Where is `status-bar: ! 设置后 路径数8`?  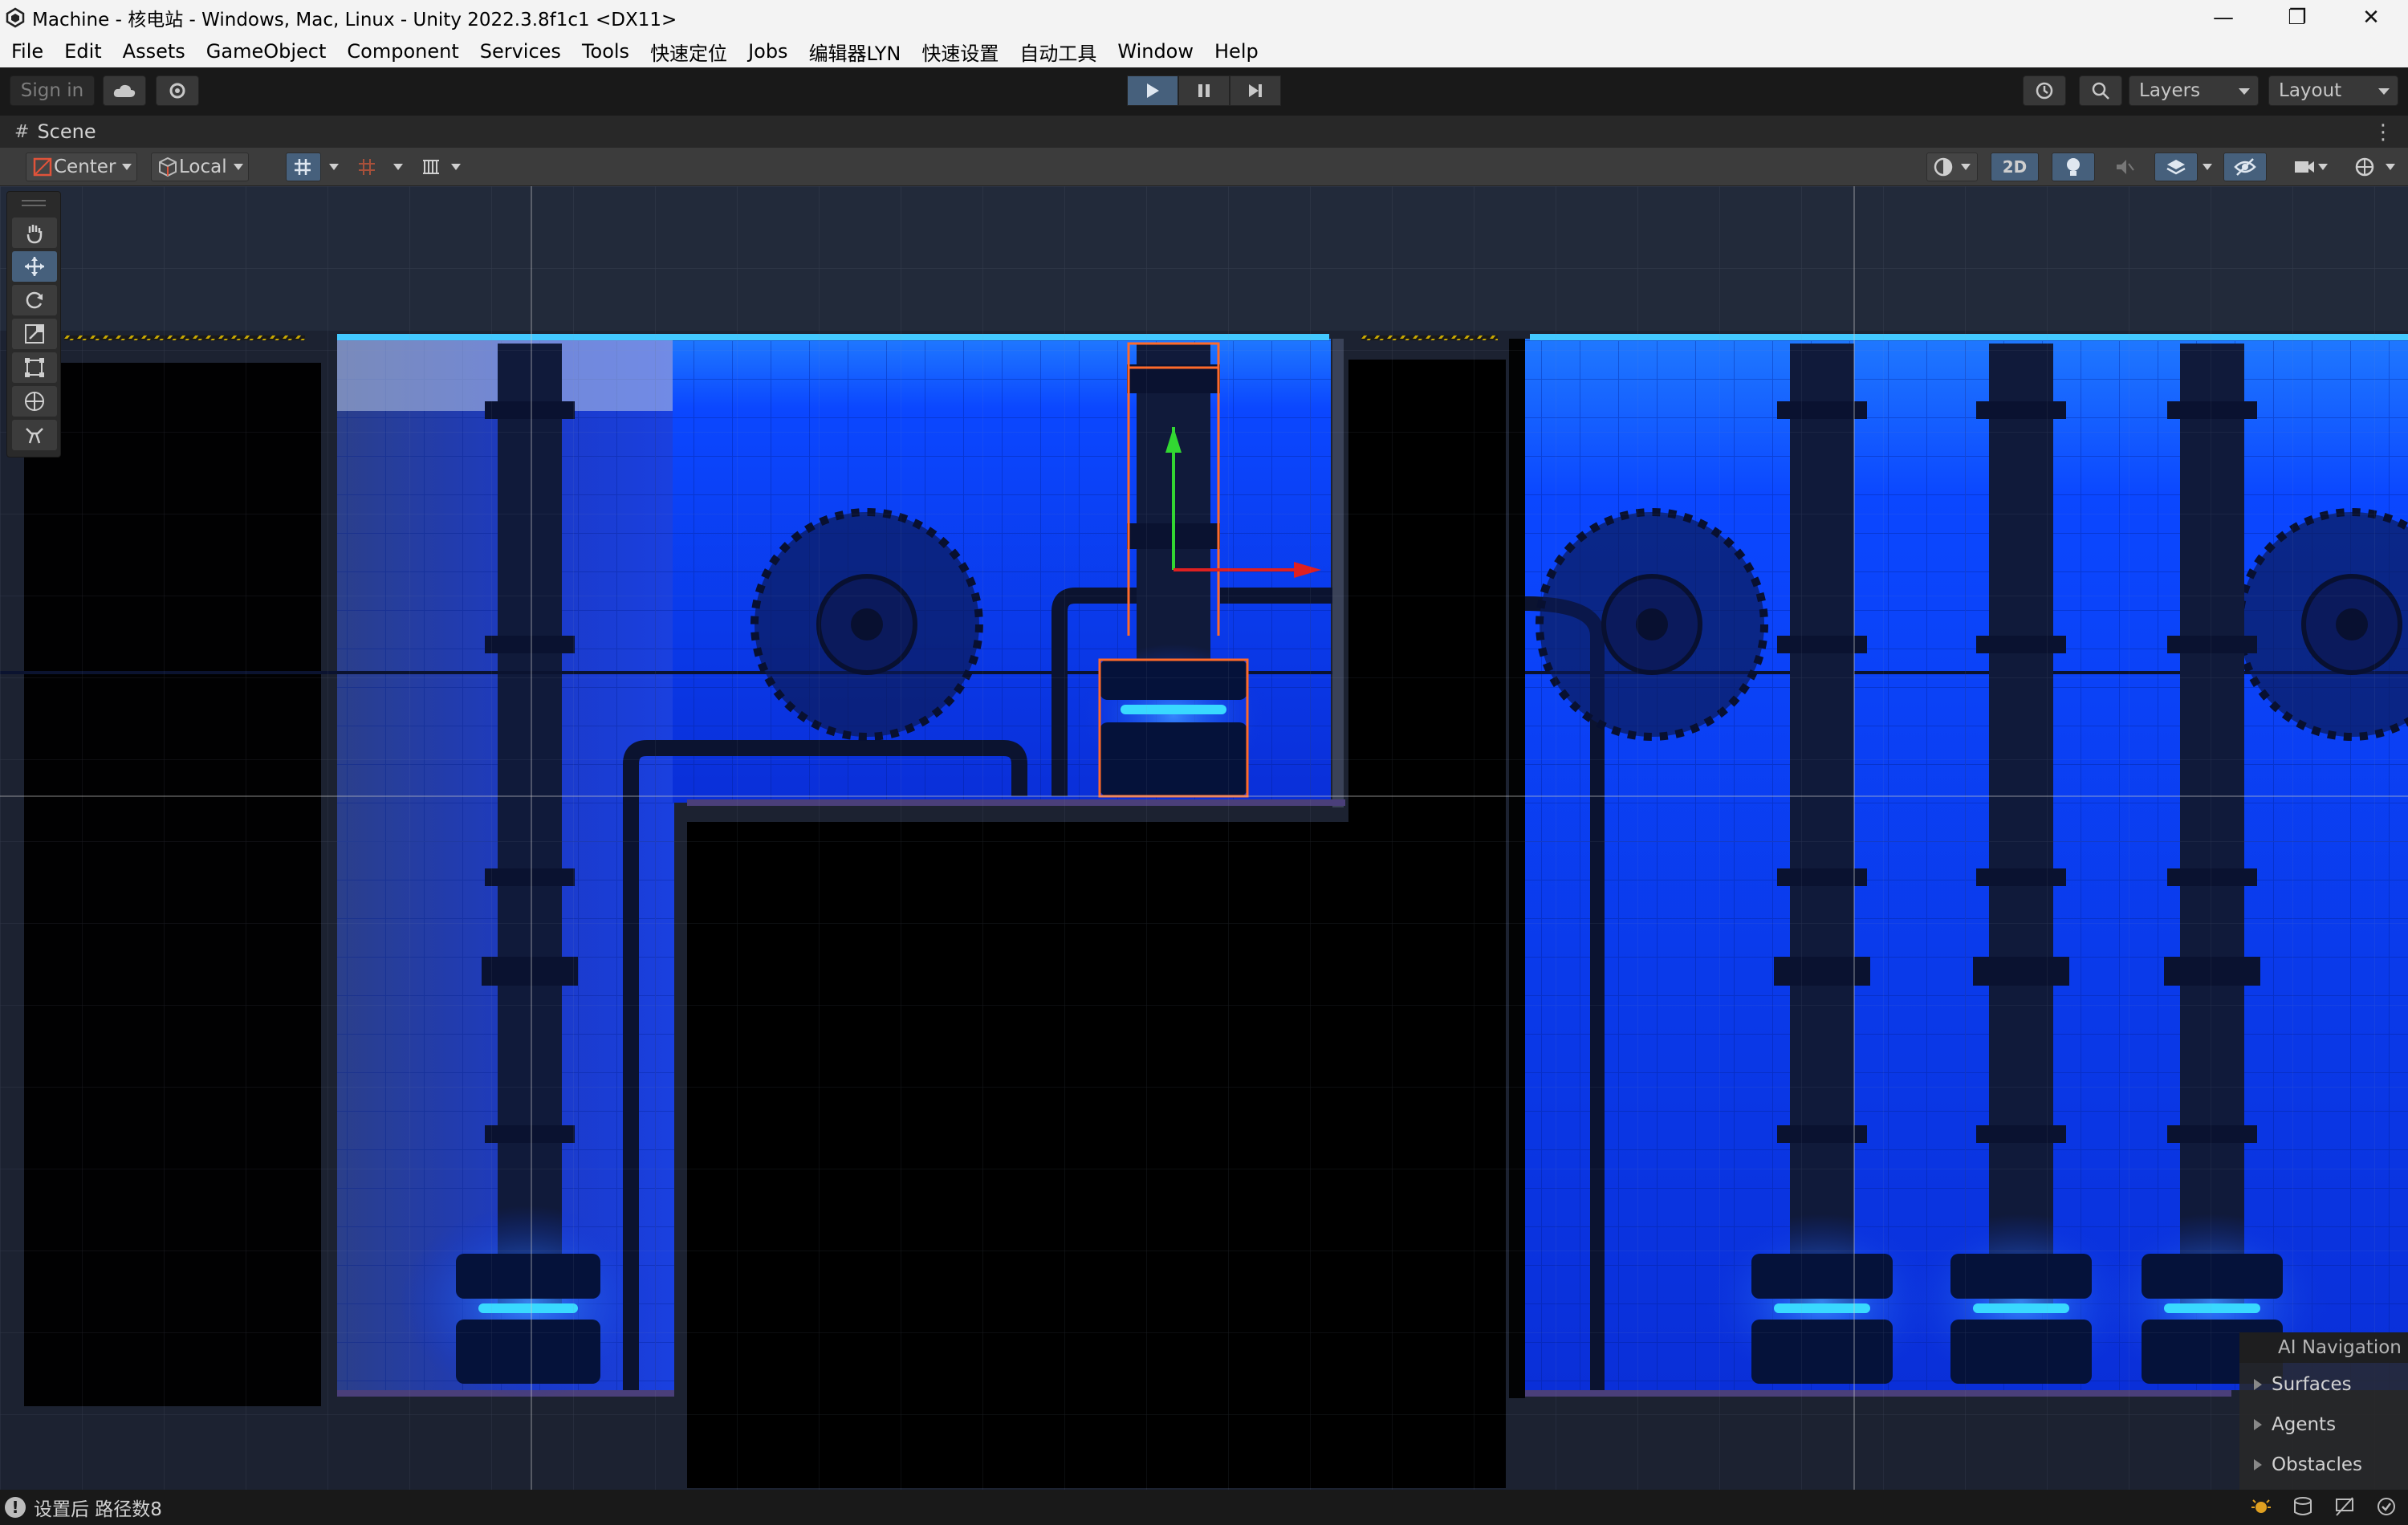 status-bar: ! 设置后 路径数8 is located at coordinates (1204, 1508).